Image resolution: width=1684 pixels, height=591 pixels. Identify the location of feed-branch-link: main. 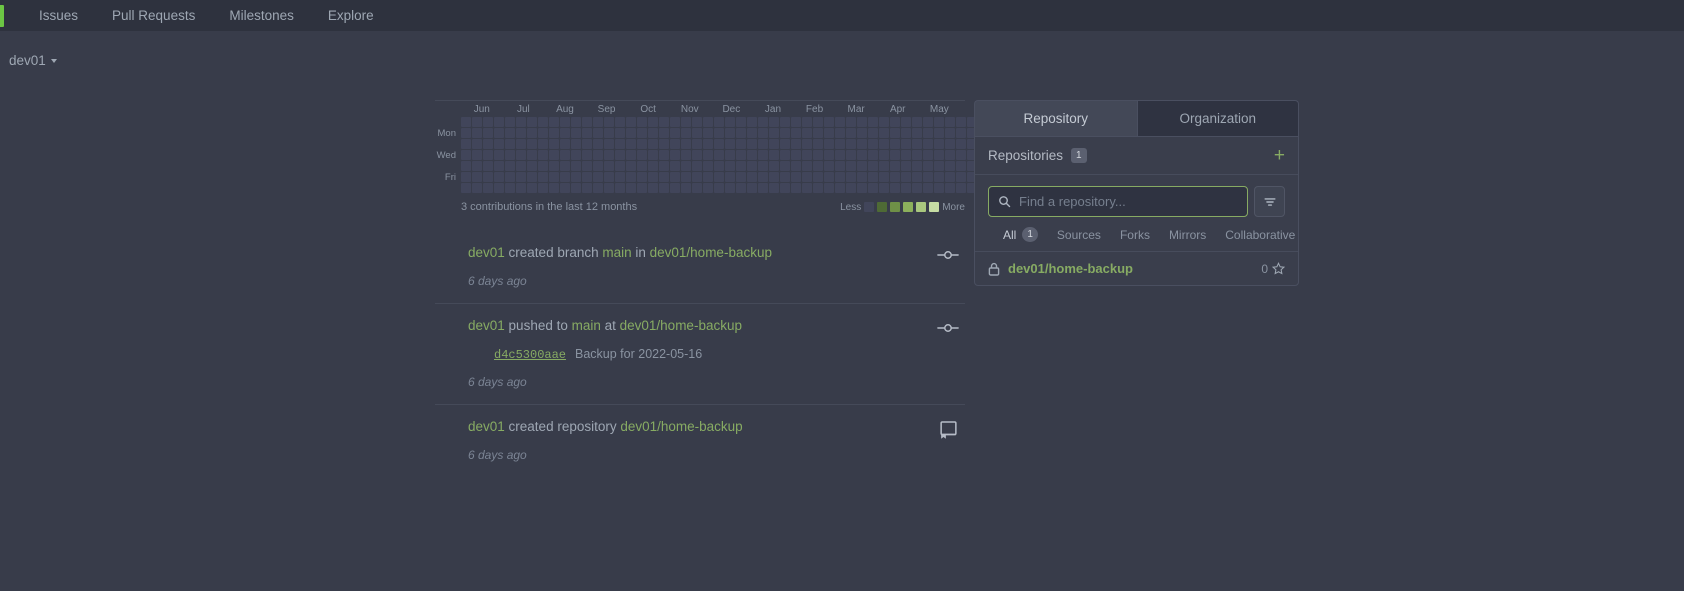
(586, 325).